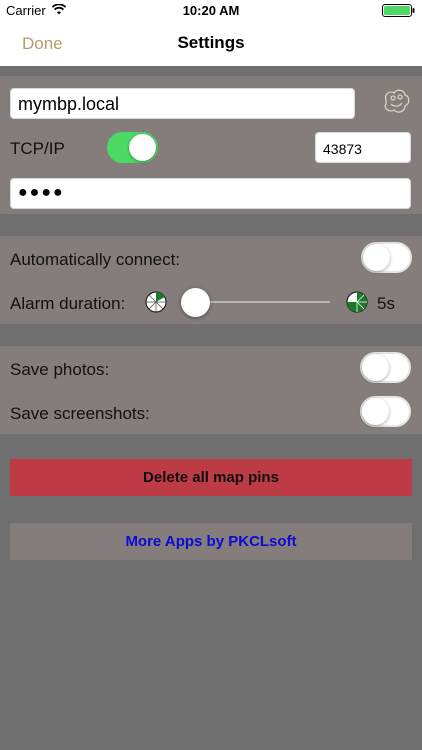 The width and height of the screenshot is (422, 750). Describe the element at coordinates (95, 259) in the screenshot. I see `auto-connect-label: Automatically connect:` at that location.